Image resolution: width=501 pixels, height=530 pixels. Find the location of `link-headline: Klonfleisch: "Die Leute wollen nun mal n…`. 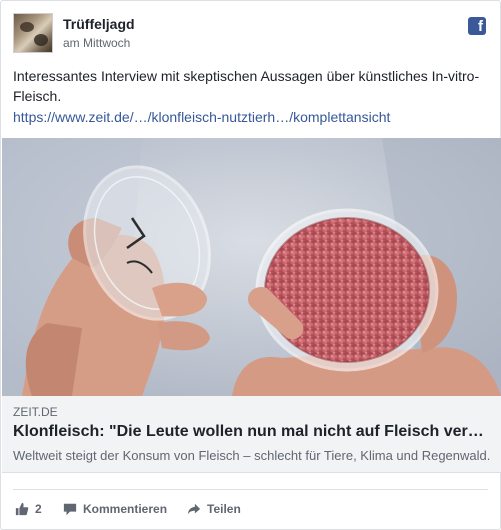

link-headline: Klonfleisch: "Die Leute wollen nun mal n… is located at coordinates (252, 432).